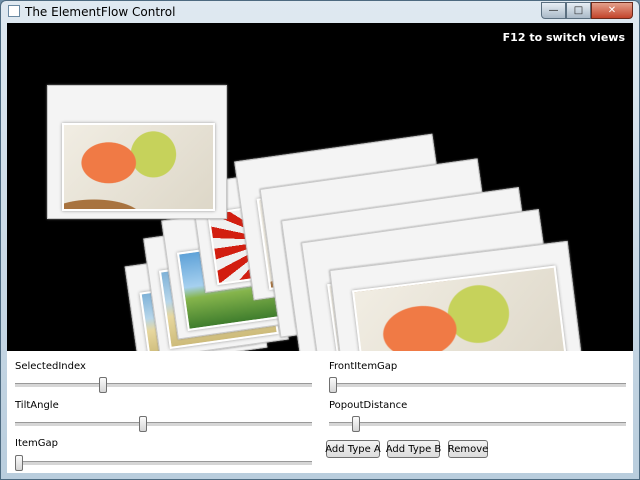  What do you see at coordinates (320, 12) in the screenshot?
I see `title-bar: The ElementFlow Control — □ ✕` at bounding box center [320, 12].